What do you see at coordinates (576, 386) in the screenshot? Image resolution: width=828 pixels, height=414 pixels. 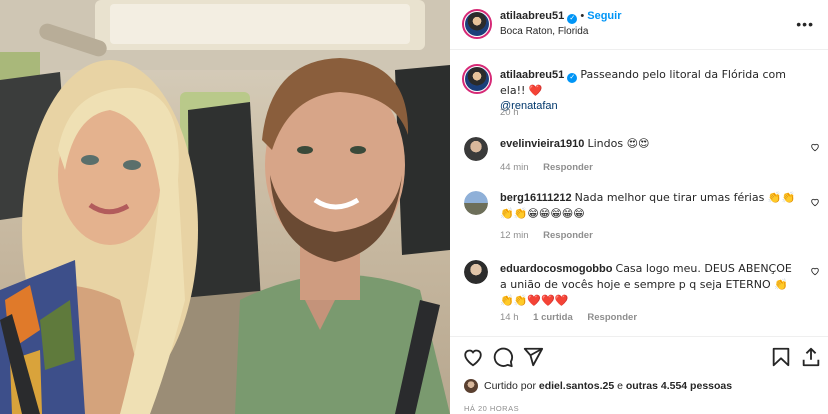 I see `liker-username: ediel.santos.25` at bounding box center [576, 386].